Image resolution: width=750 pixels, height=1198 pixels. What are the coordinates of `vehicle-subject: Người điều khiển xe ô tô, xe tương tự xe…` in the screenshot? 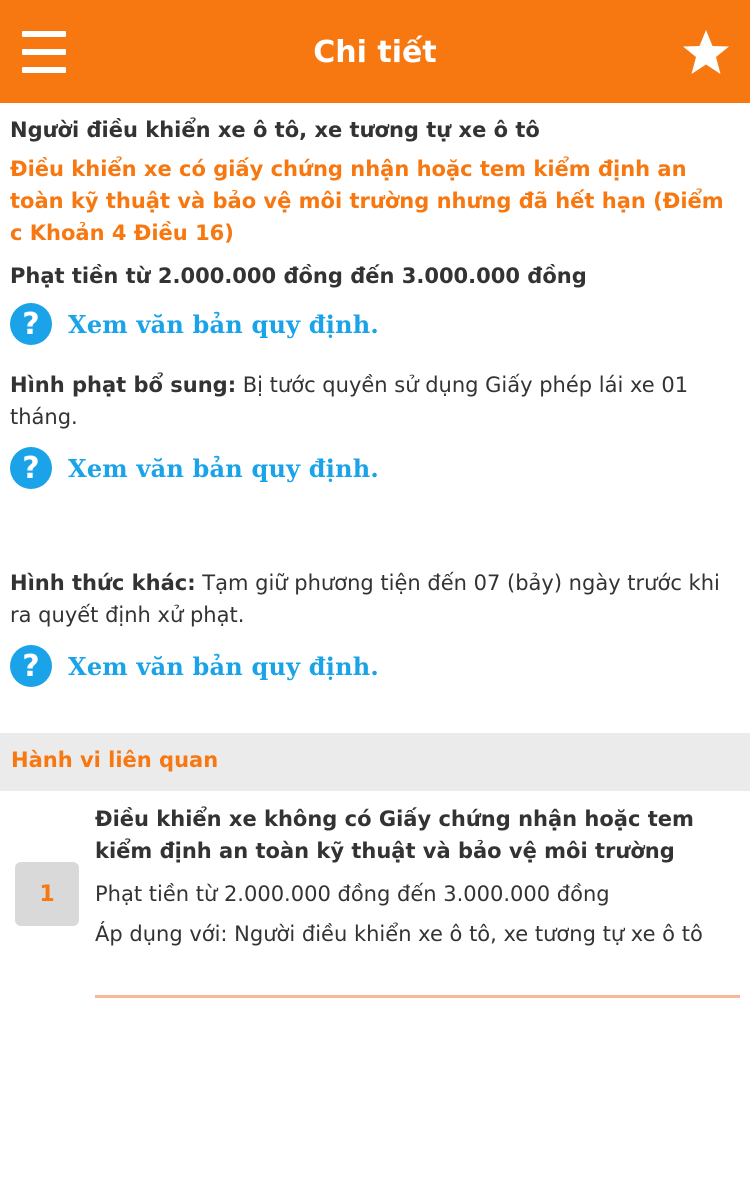 It's located at (275, 130).